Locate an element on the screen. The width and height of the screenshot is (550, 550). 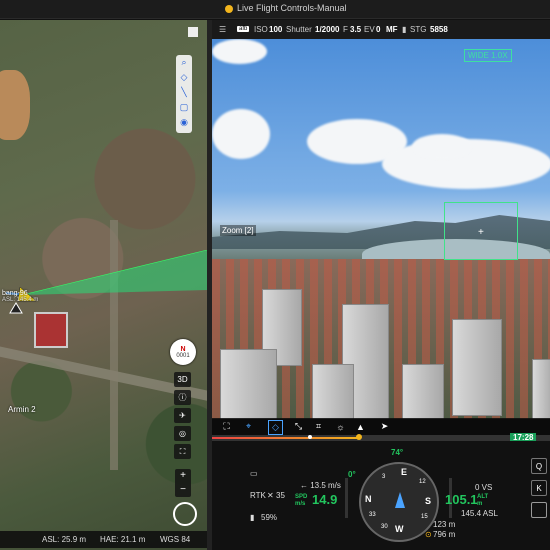
map-zoom-control: + − is located at coordinates (183, 483).